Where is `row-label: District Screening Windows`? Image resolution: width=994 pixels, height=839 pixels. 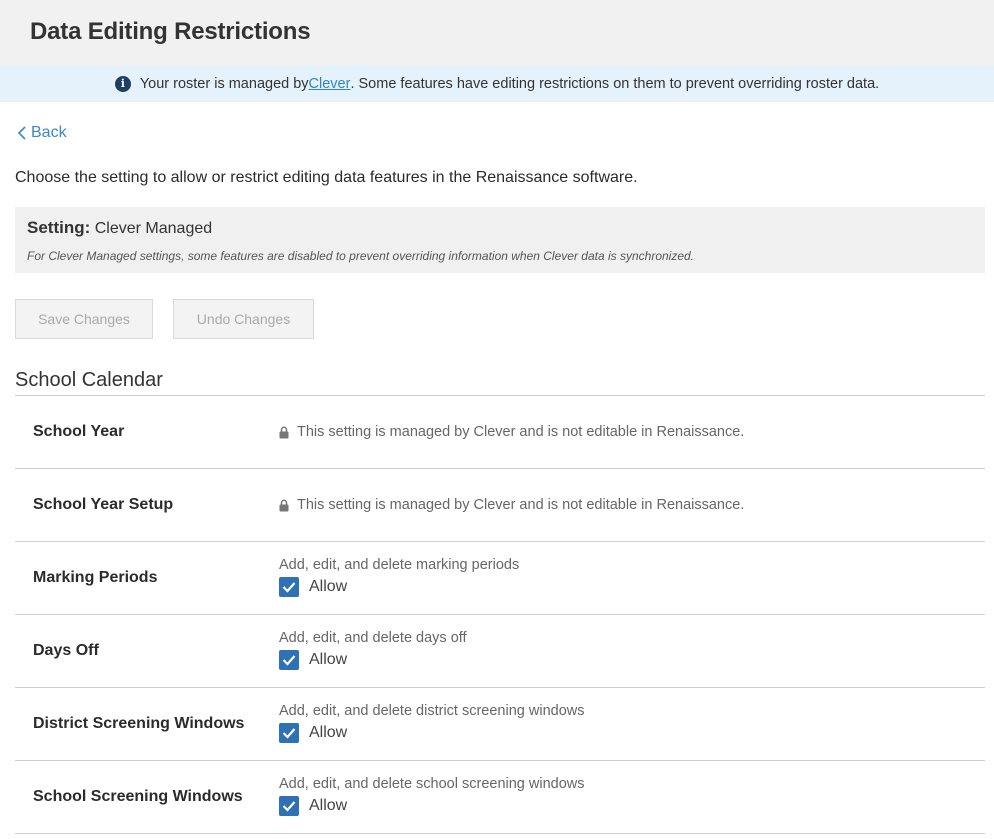
row-label: District Screening Windows is located at coordinates (139, 723).